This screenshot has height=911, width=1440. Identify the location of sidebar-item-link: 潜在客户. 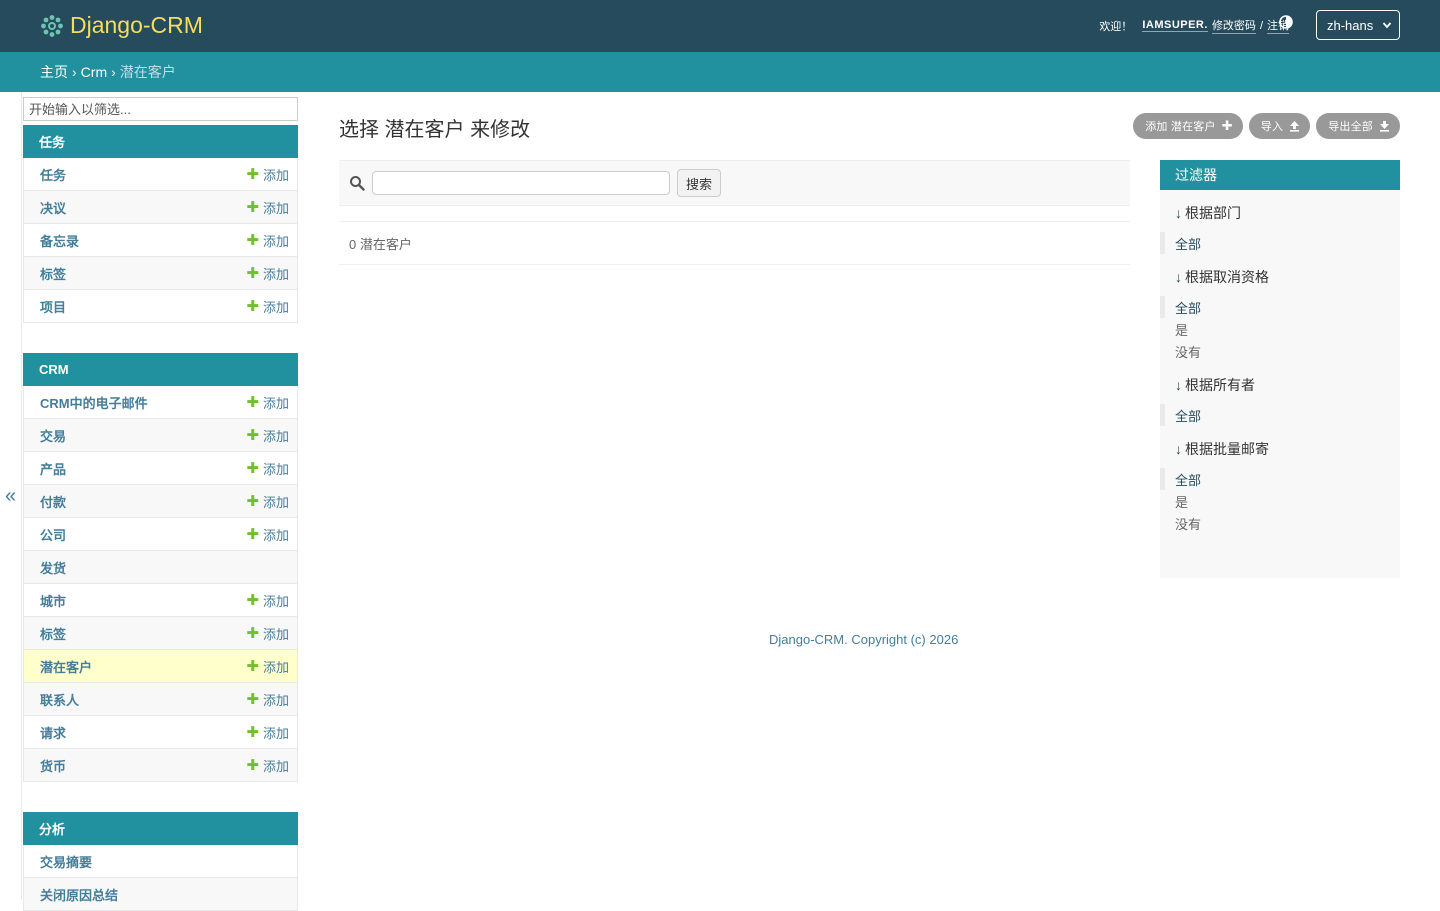
(66, 666).